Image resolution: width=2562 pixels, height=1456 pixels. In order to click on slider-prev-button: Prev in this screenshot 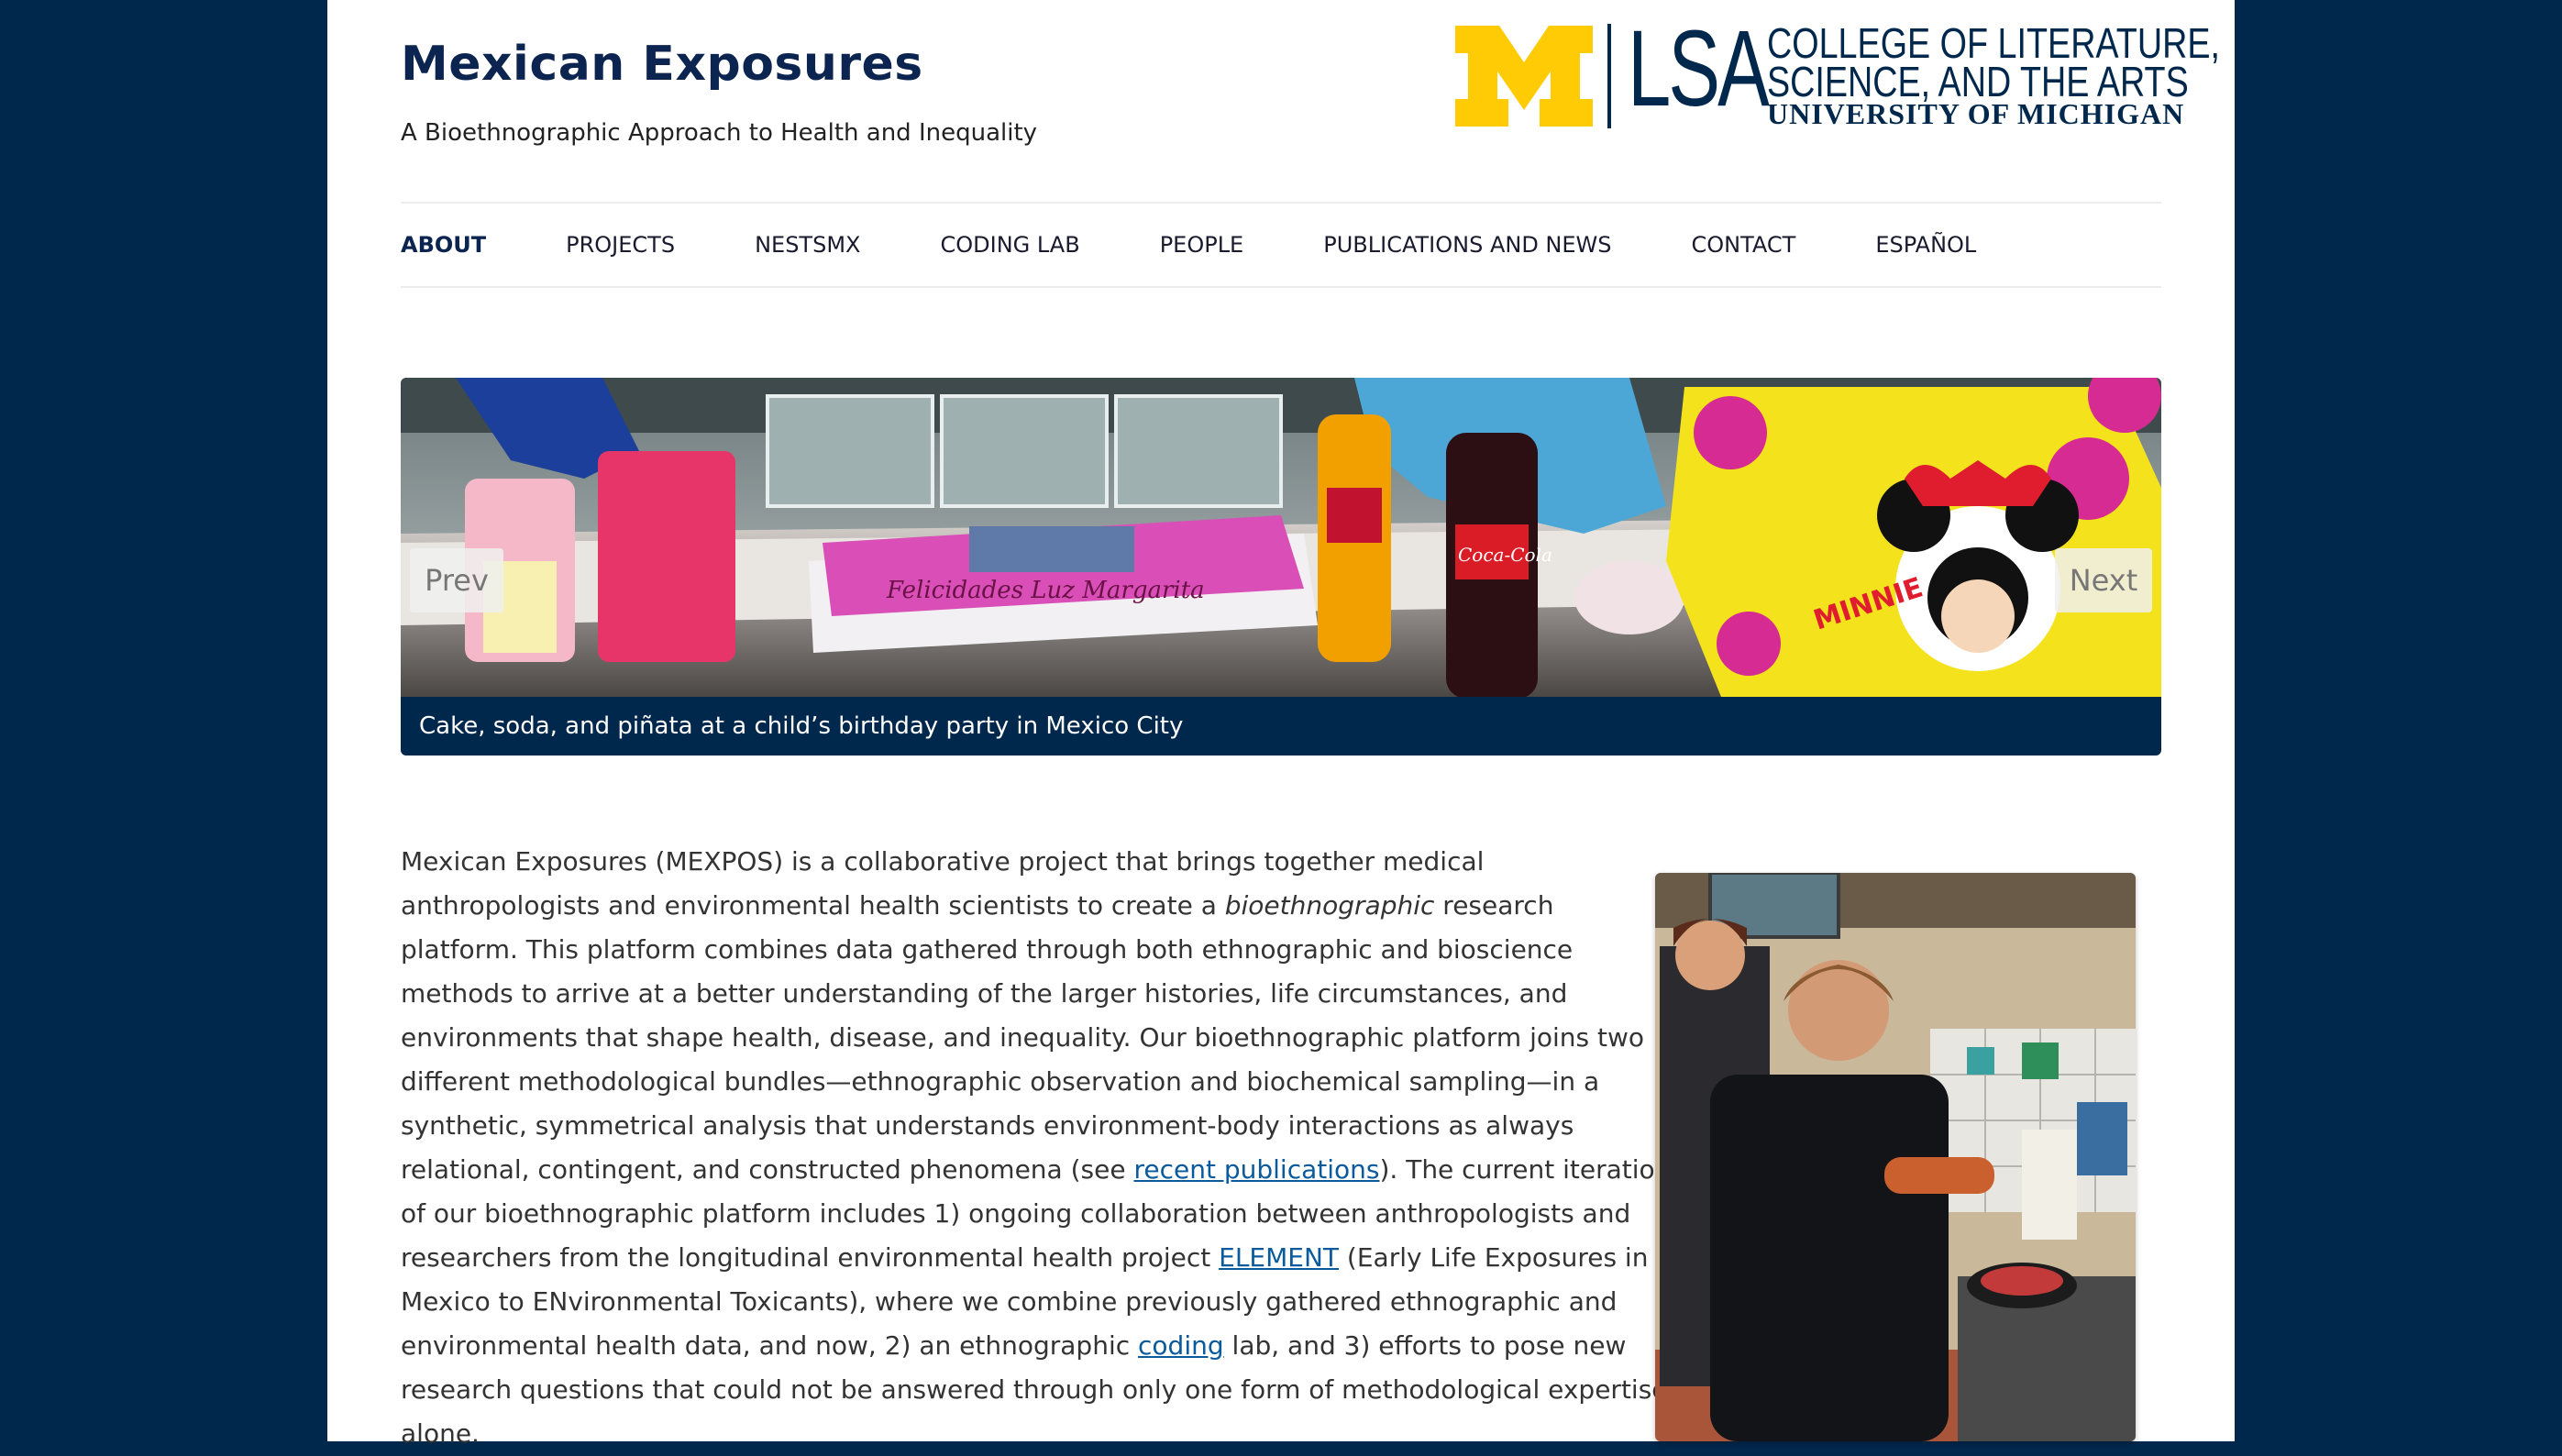, I will do `click(456, 580)`.